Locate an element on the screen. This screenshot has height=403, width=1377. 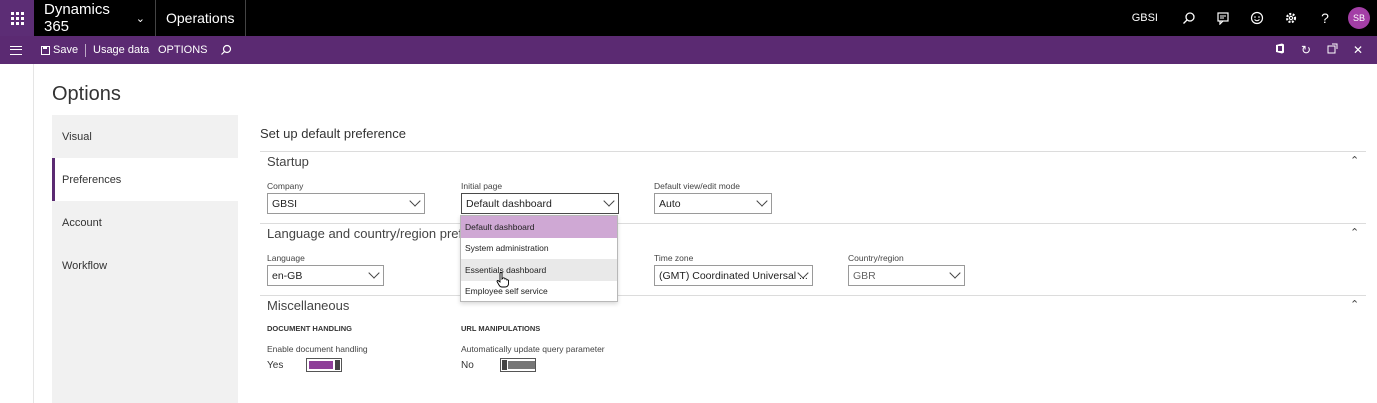
dropdown-option-system-administration: System administration is located at coordinates (539, 249).